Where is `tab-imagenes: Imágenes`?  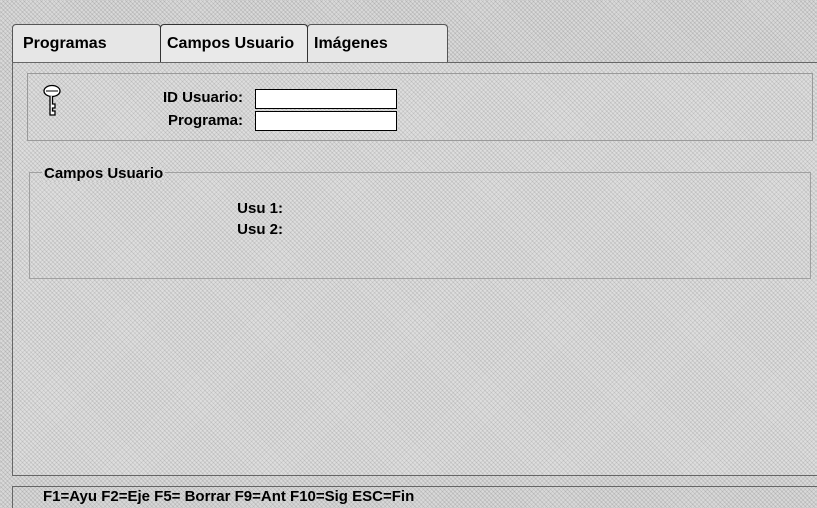
tab-imagenes: Imágenes is located at coordinates (377, 43).